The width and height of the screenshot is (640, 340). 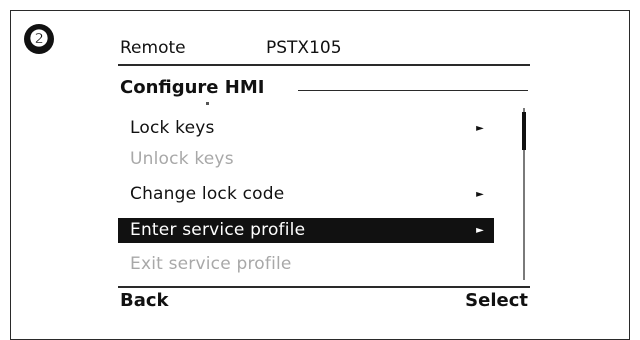 I want to click on remote-label: Remote, so click(x=153, y=48).